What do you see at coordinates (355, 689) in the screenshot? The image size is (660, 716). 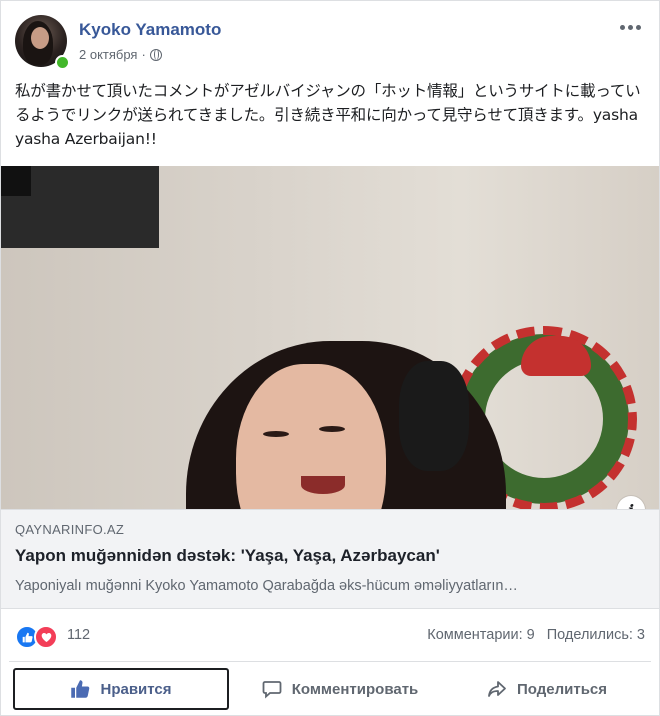 I see `comment-label: Комментировать` at bounding box center [355, 689].